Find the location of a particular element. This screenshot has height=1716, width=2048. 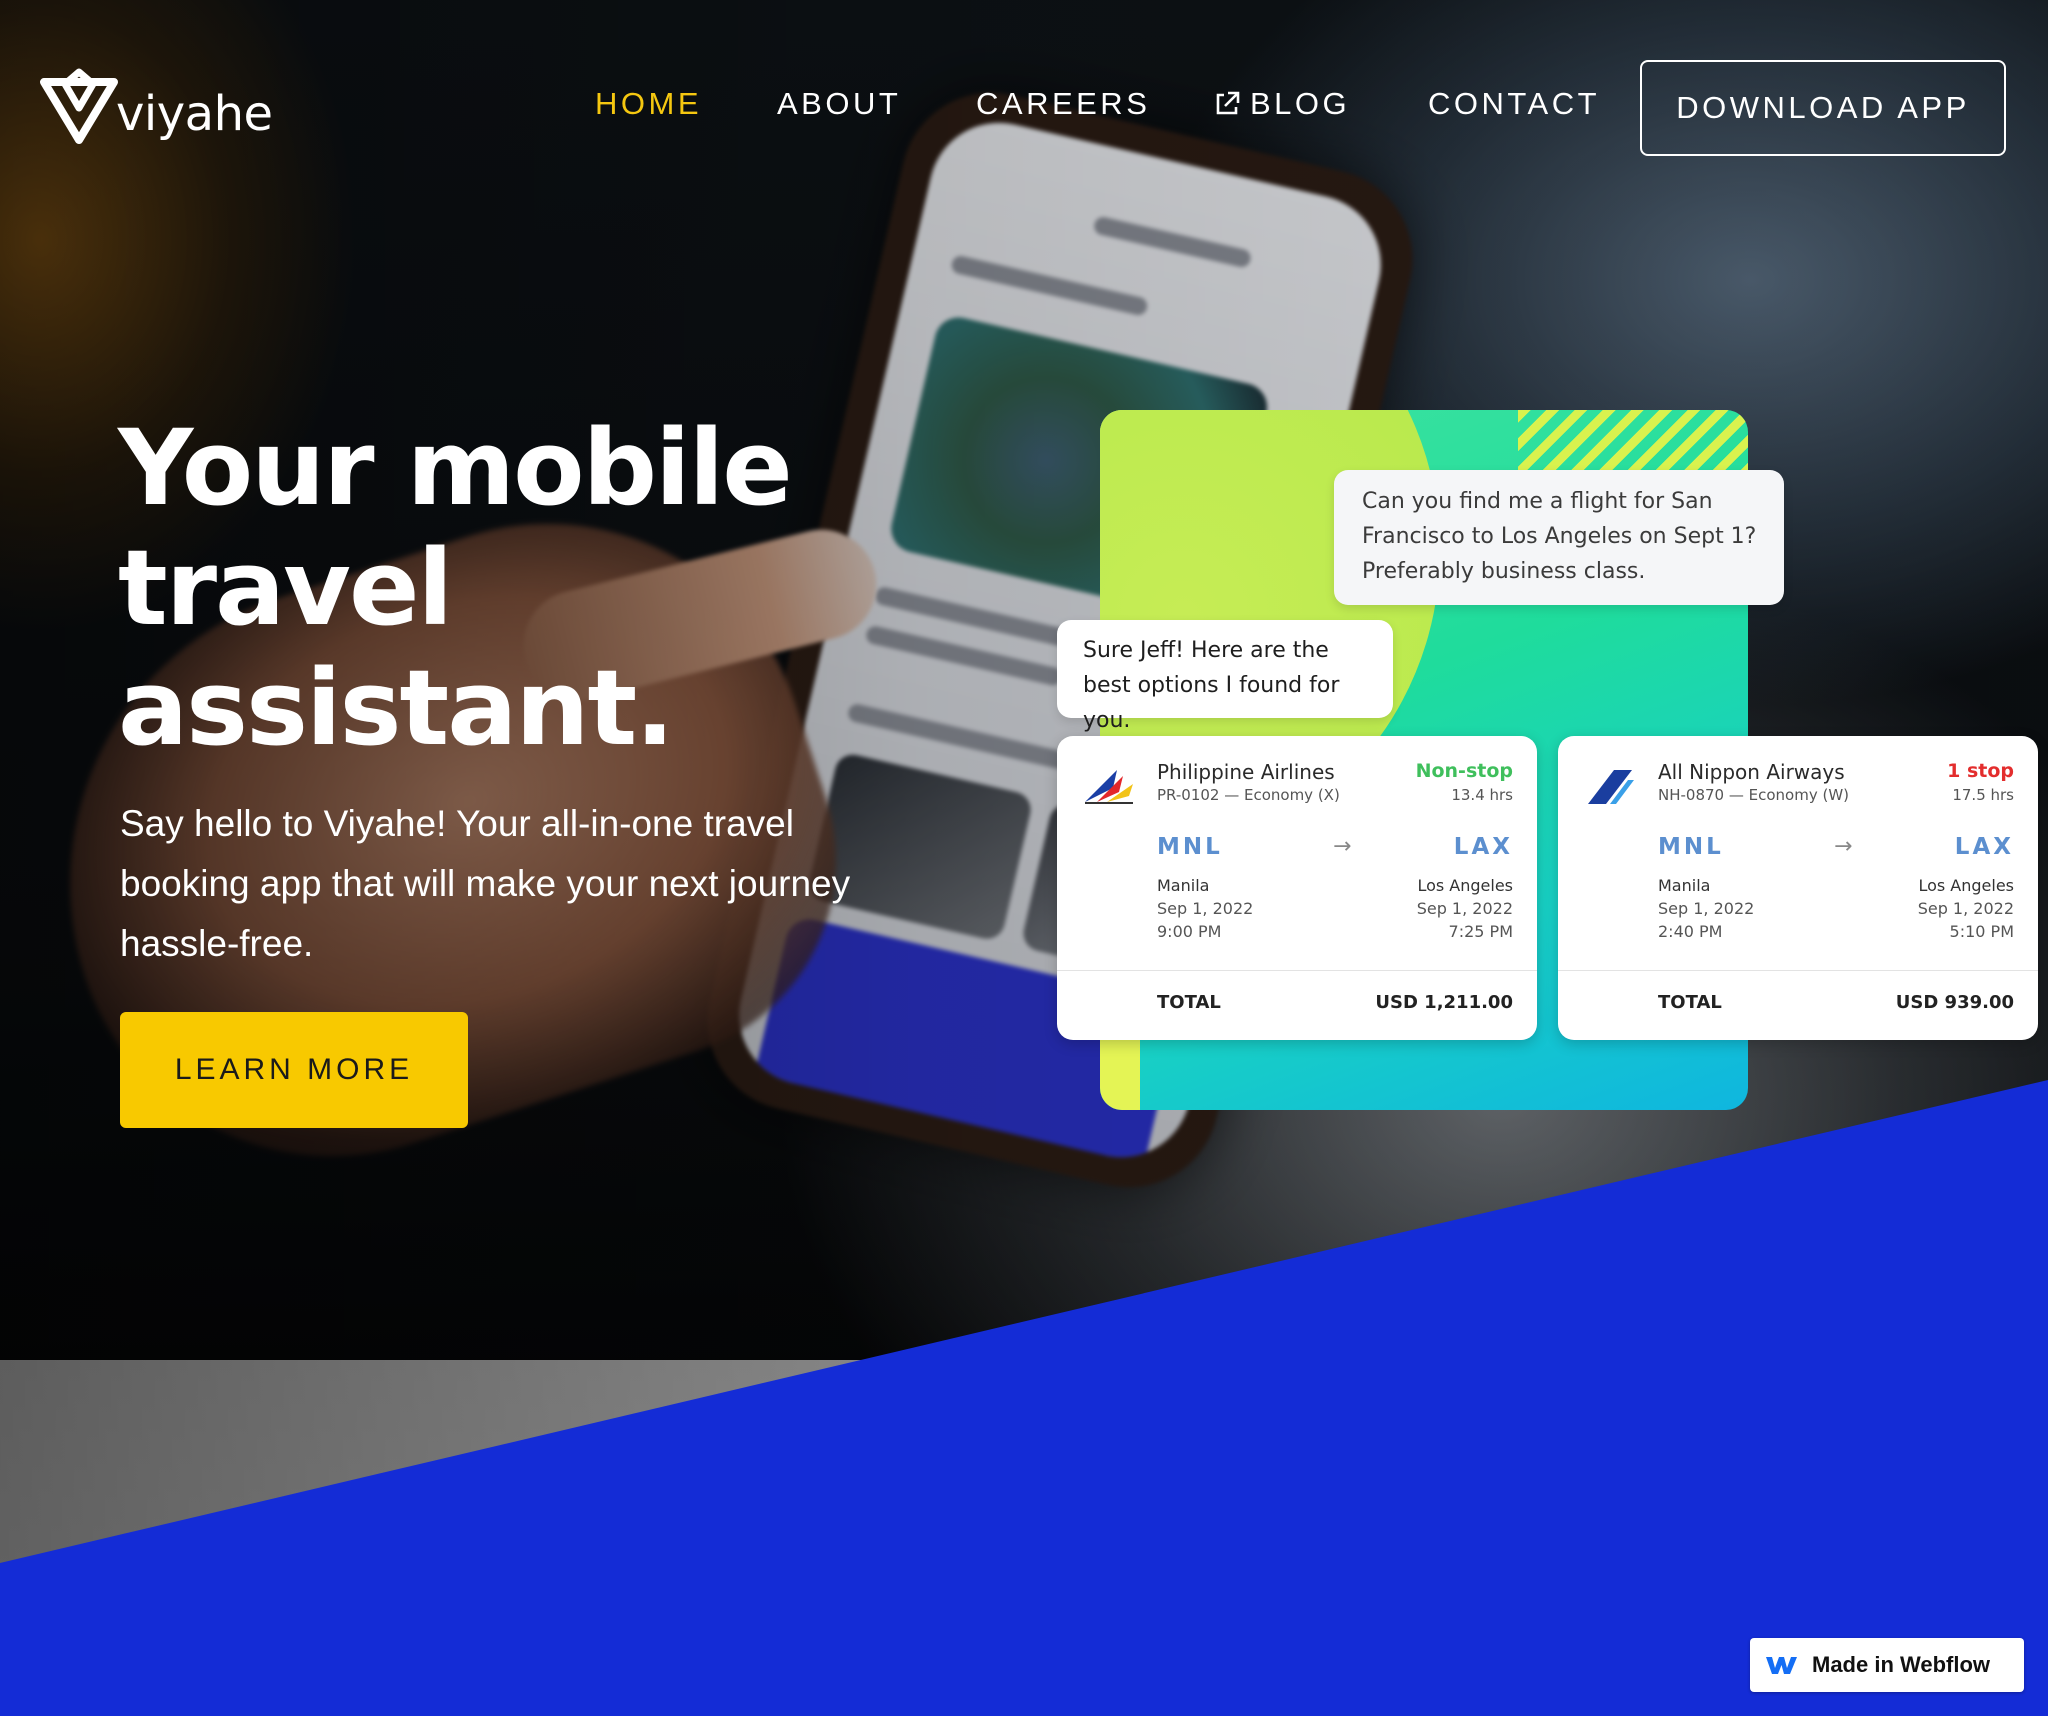

stops-label: 1 stop is located at coordinates (1980, 771).